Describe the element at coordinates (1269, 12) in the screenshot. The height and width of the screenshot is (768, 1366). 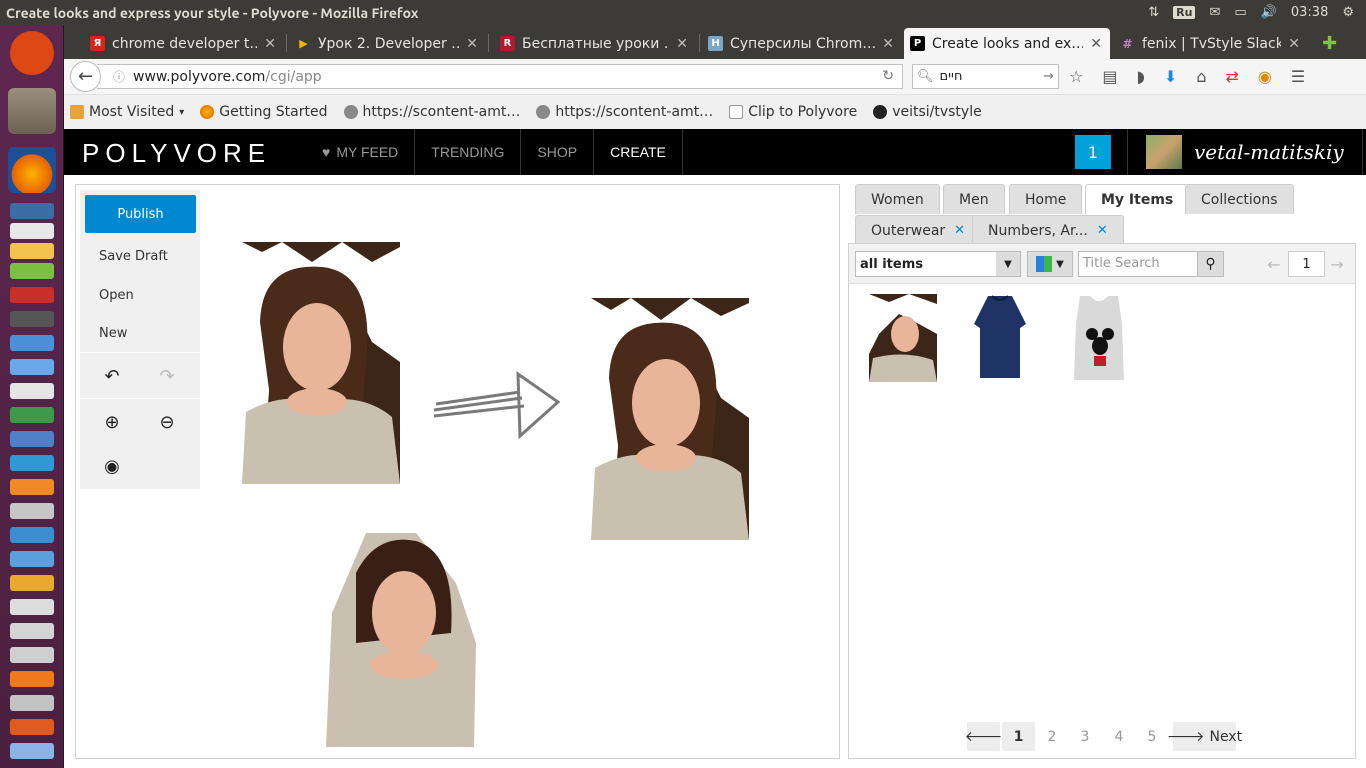
I see `volume-icon: 🔊` at that location.